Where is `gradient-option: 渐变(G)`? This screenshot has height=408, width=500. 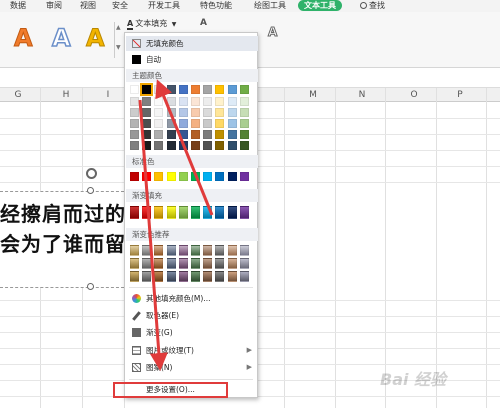
gradient-option: 渐变(G) is located at coordinates (192, 332).